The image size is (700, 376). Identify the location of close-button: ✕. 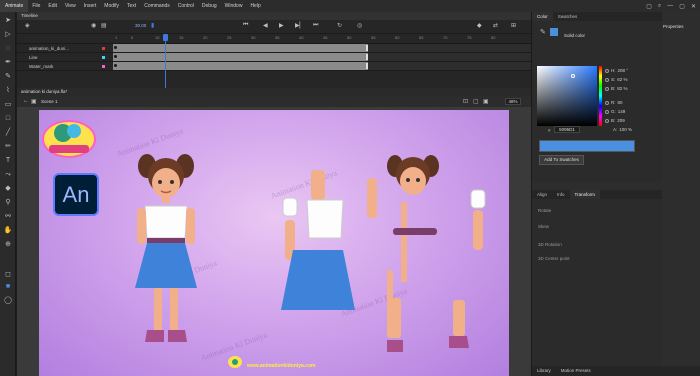
(693, 6).